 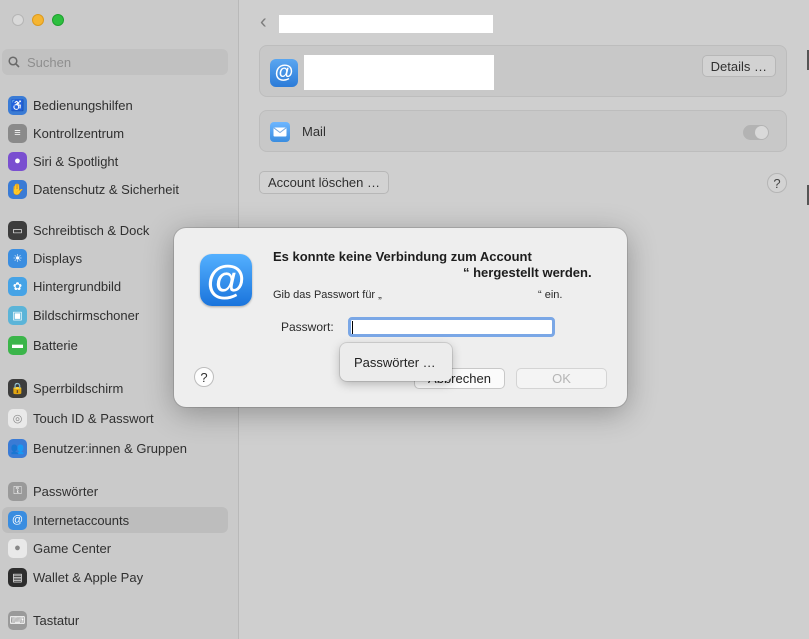 What do you see at coordinates (114, 548) in the screenshot?
I see `sidebar-item-game-center: ● Game Center` at bounding box center [114, 548].